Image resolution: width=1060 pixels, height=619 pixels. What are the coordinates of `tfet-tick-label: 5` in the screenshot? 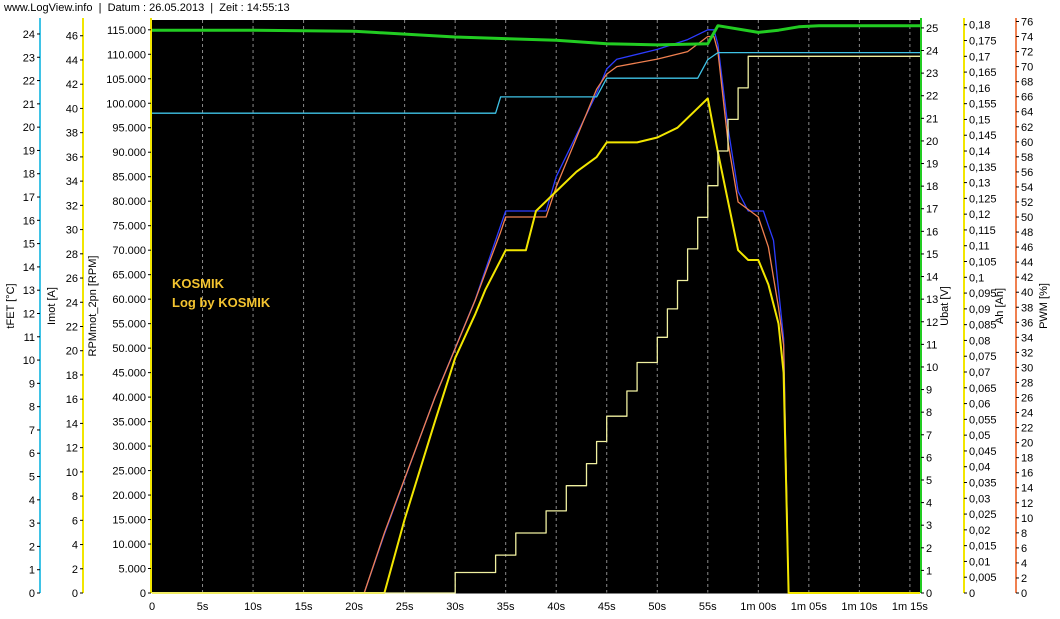 It's located at (32, 478).